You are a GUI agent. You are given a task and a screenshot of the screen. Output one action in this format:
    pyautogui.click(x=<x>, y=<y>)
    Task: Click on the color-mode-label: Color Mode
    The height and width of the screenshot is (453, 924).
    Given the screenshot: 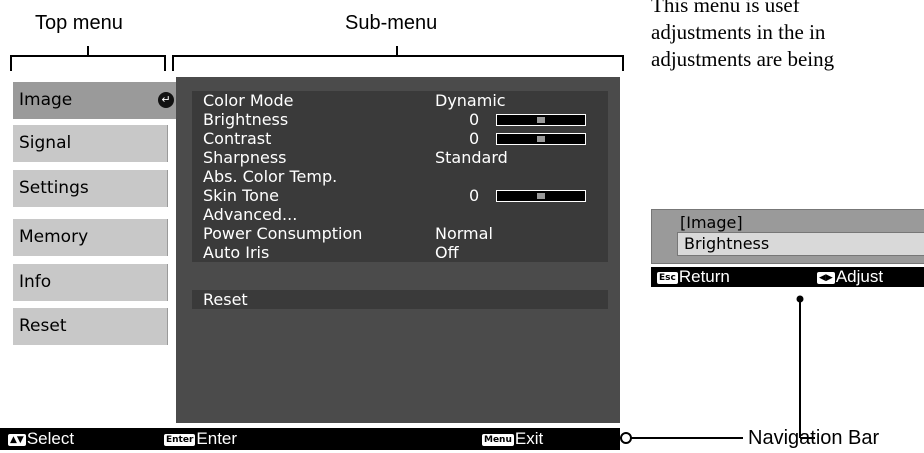 What is the action you would take?
    pyautogui.click(x=248, y=100)
    